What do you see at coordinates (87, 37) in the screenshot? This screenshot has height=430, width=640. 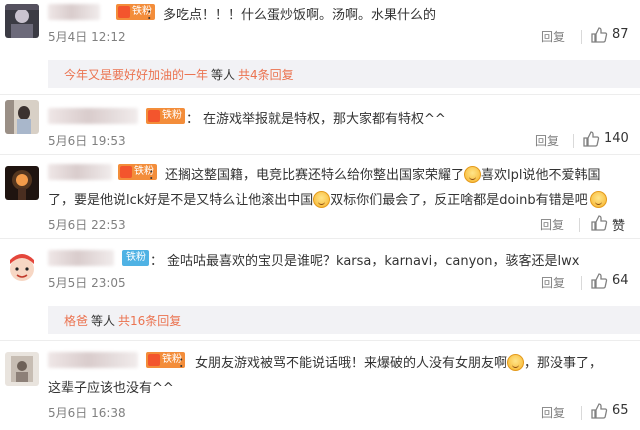 I see `comment-time: 5月4日 12:12` at bounding box center [87, 37].